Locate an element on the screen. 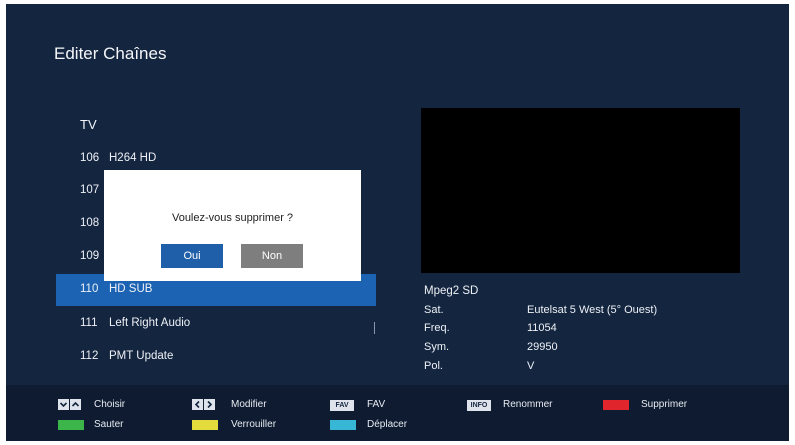 The width and height of the screenshot is (795, 445). legend-delete: Supprimer is located at coordinates (664, 404).